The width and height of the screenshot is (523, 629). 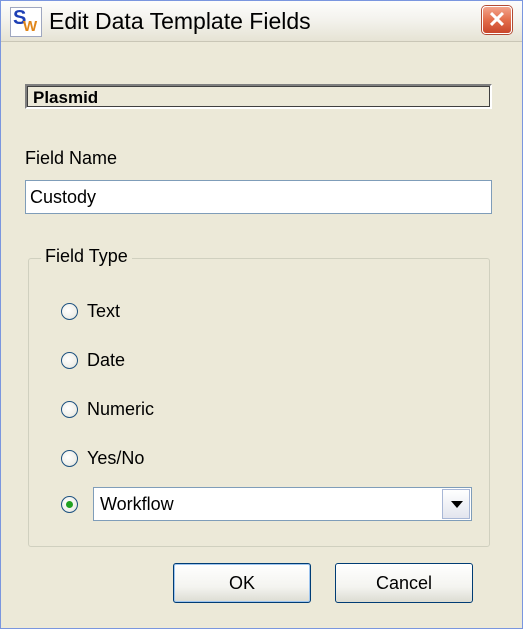 I want to click on workflow-select: Workflow, so click(x=282, y=504).